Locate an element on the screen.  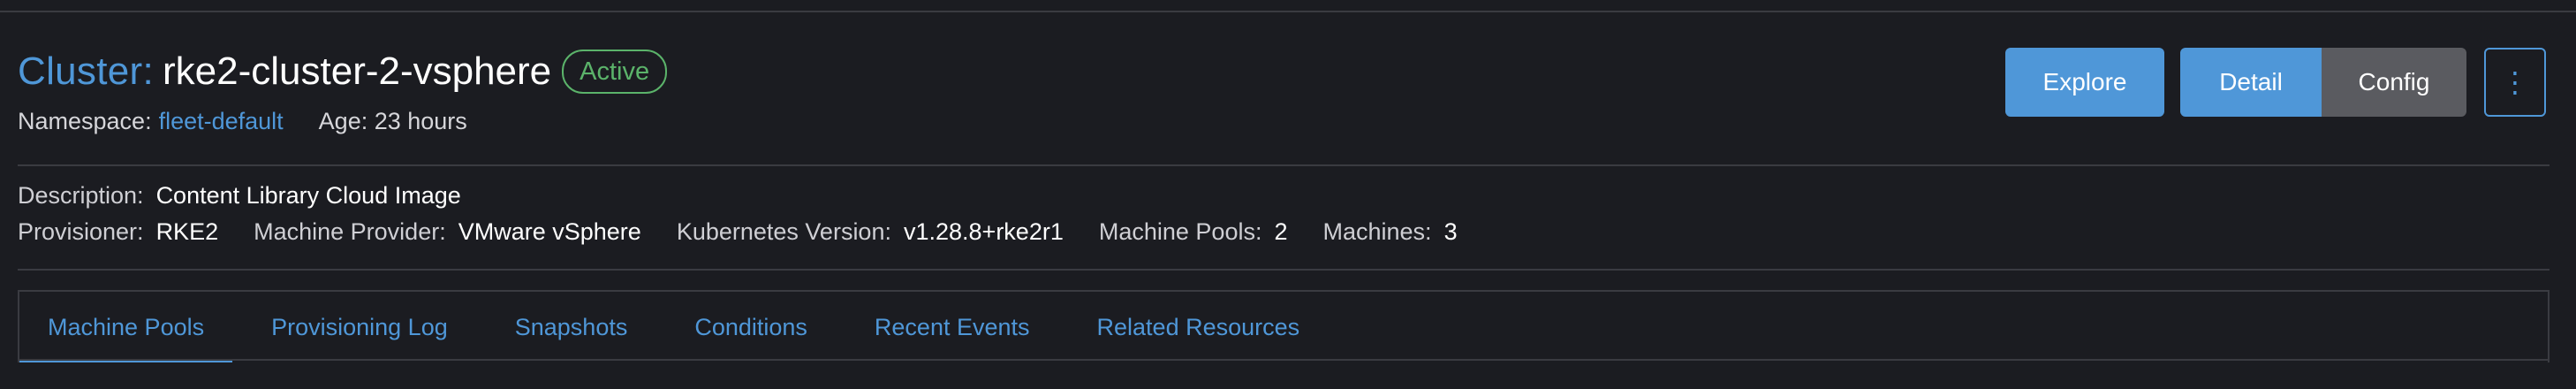
tab-machine-pools: Machine Pools is located at coordinates (126, 327).